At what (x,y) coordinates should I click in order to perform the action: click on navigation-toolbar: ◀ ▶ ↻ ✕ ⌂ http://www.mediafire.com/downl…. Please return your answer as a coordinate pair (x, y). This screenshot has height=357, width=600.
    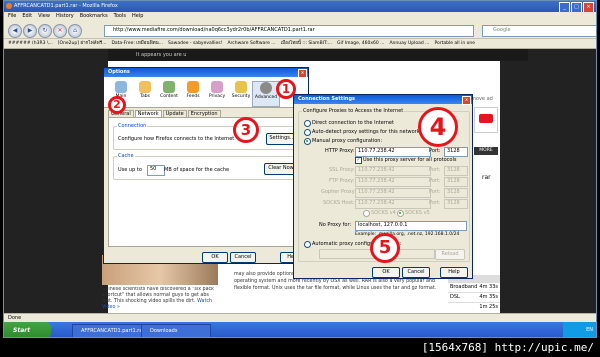
    Looking at the image, I should click on (300, 30).